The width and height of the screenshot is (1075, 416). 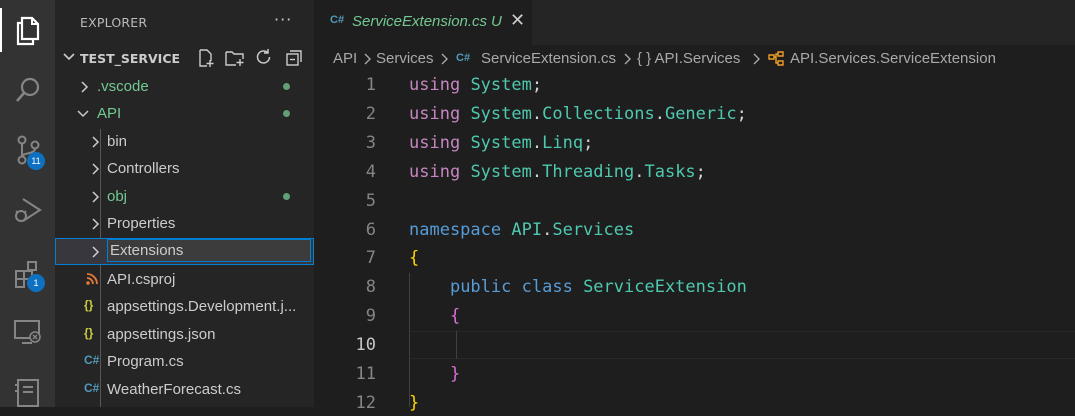 What do you see at coordinates (688, 58) in the screenshot?
I see `breadcrumb-item: { } API.Services` at bounding box center [688, 58].